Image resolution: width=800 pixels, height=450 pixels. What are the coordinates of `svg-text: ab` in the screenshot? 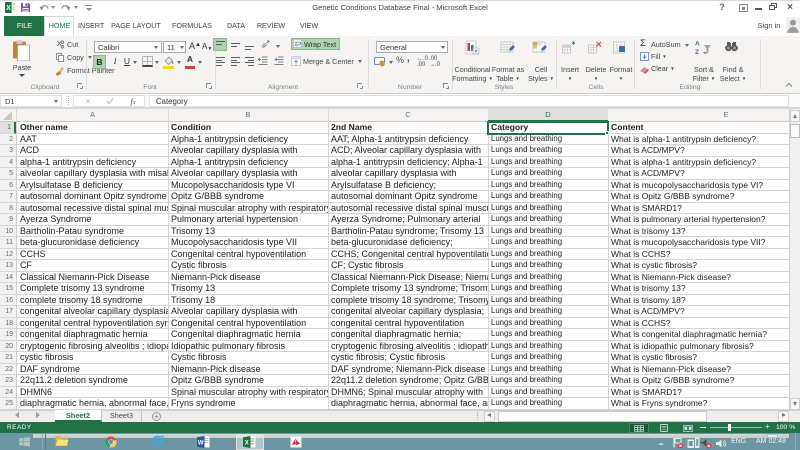 It's located at (264, 46).